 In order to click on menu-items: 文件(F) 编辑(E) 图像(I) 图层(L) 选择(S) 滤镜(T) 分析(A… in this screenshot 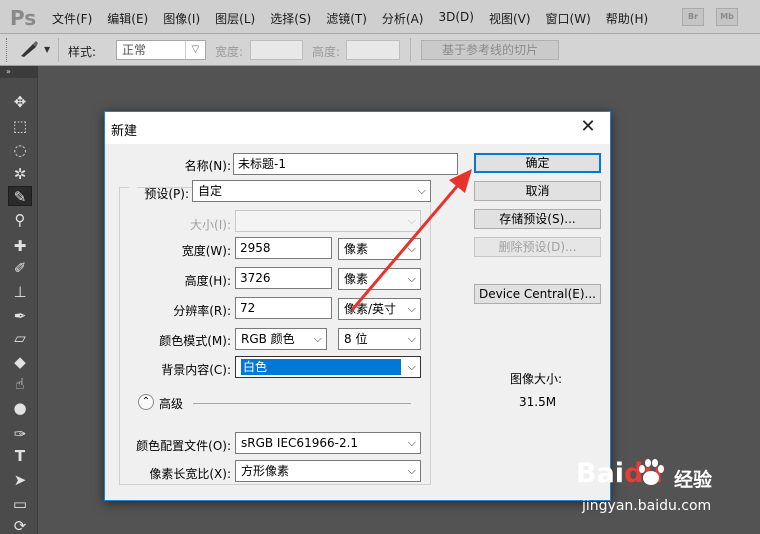, I will do `click(357, 18)`.